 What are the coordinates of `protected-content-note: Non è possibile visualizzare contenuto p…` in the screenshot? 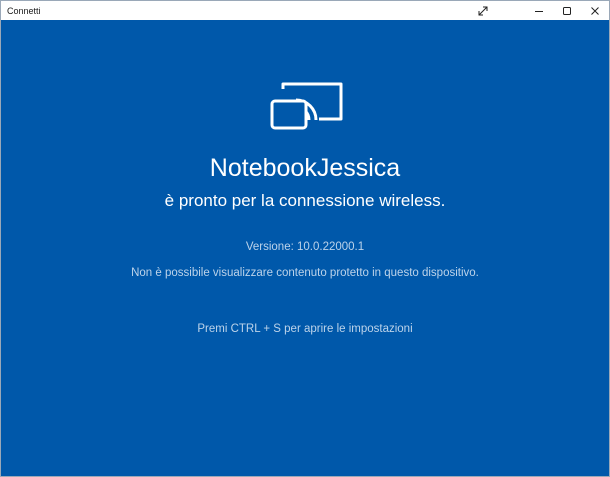 It's located at (305, 273).